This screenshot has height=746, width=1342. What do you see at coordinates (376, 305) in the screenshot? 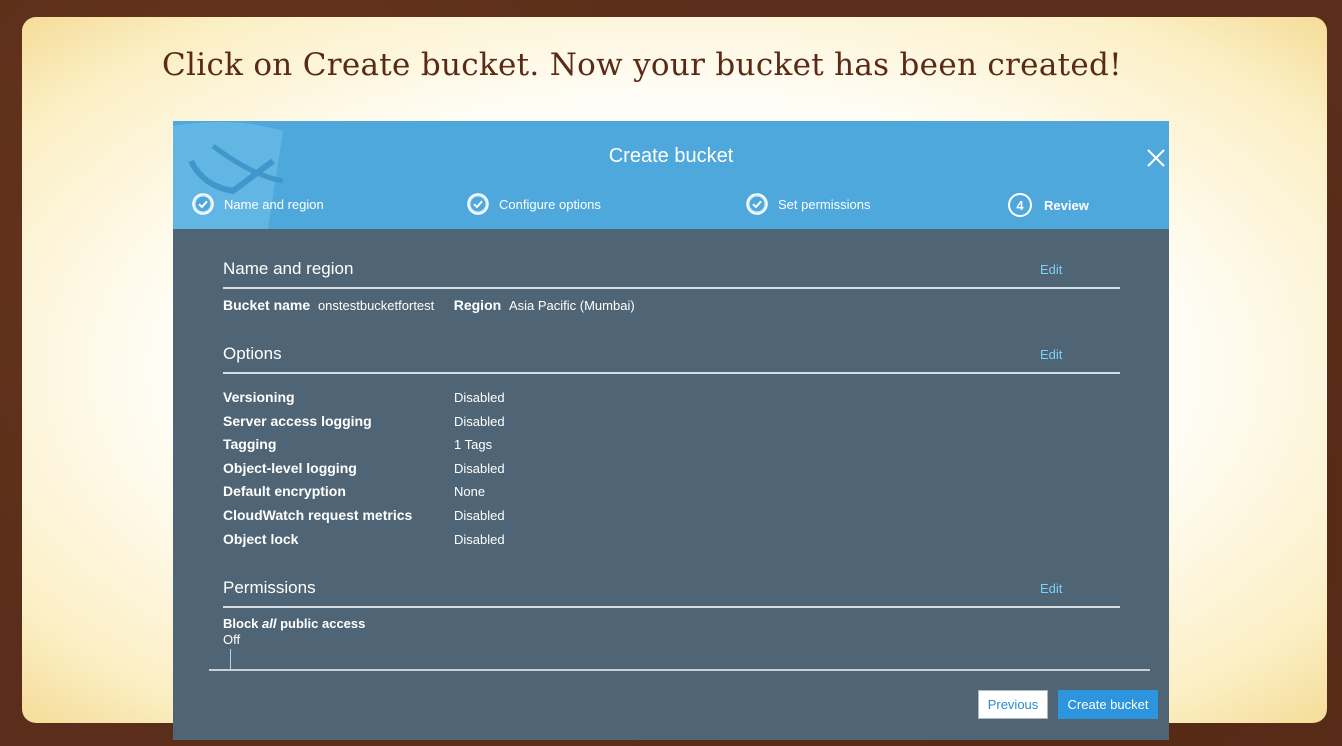
I see `bucket-name-value: onstestbucketfortest` at bounding box center [376, 305].